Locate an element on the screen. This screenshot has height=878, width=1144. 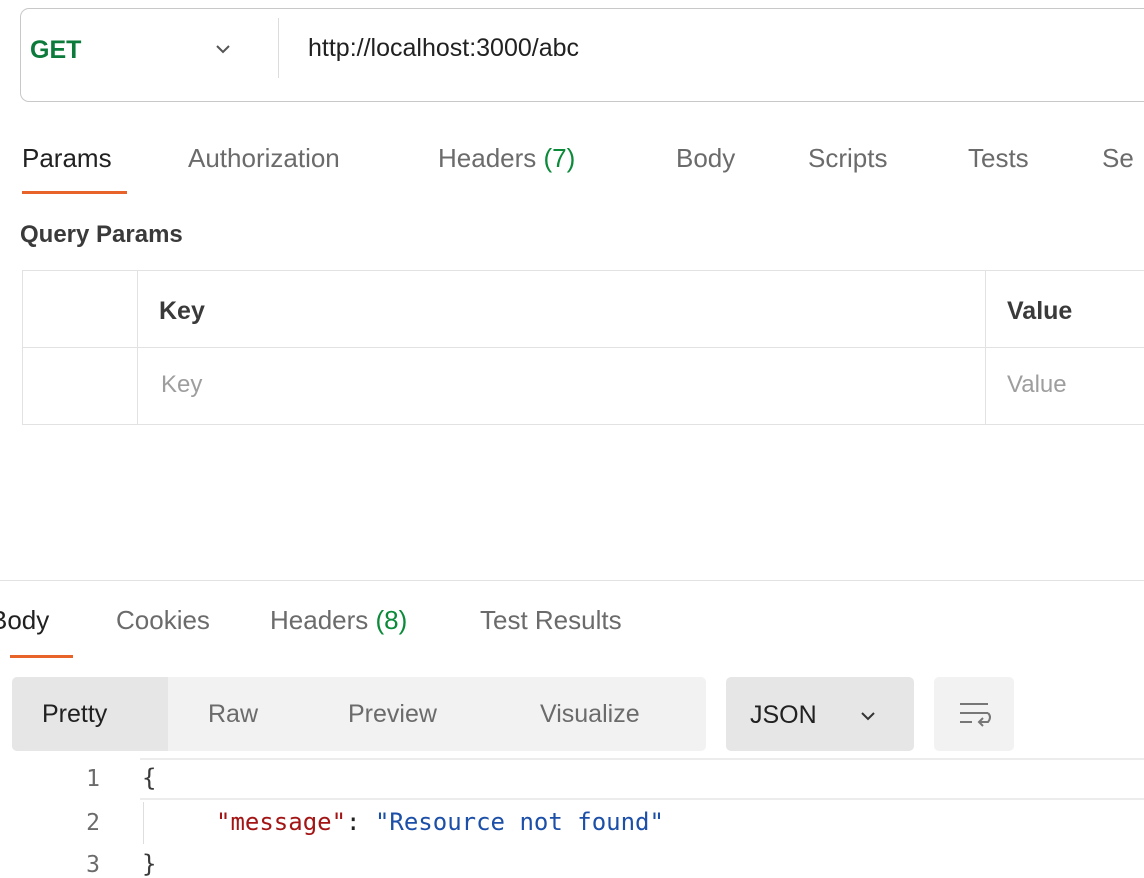
tab-settings: Se is located at coordinates (1118, 158).